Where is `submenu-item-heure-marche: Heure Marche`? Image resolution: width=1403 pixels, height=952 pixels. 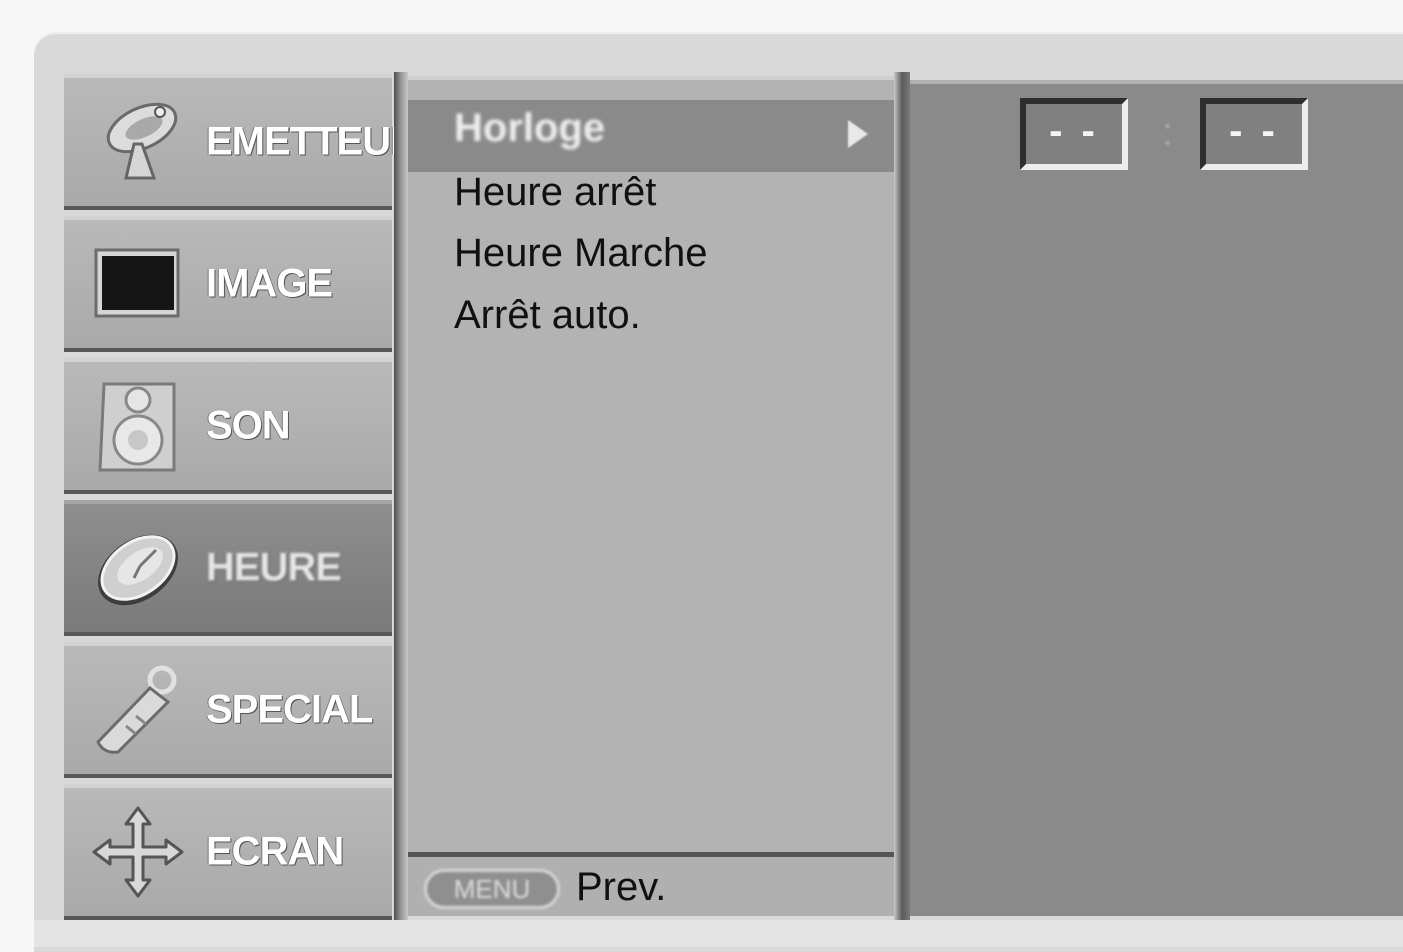
submenu-item-heure-marche: Heure Marche is located at coordinates (580, 253).